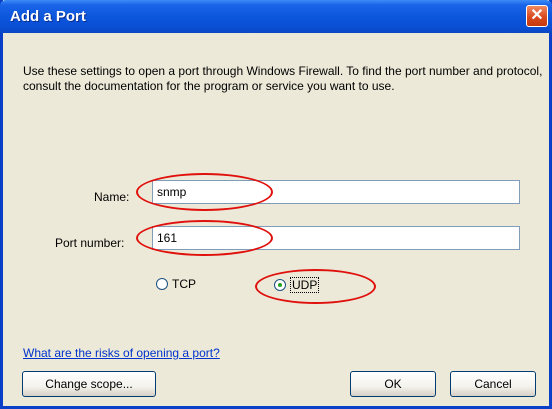  I want to click on close-icon: ✕, so click(537, 15).